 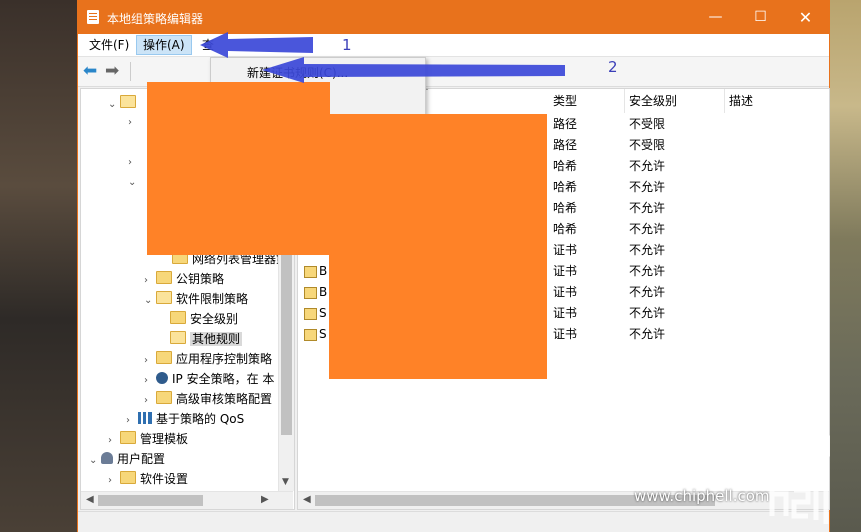 I want to click on tree-item-label: 公钥策略, so click(x=200, y=279).